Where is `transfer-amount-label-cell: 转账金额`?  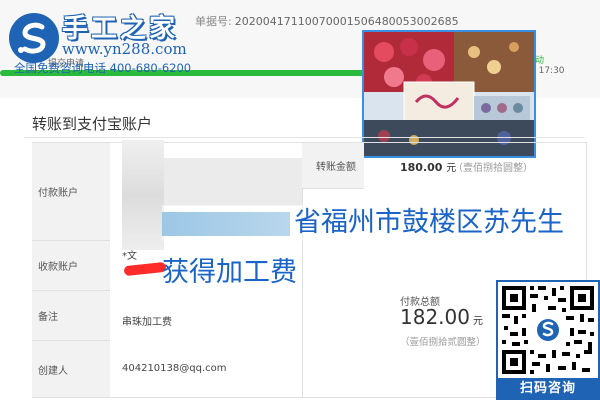
transfer-amount-label-cell: 转账金额 is located at coordinates (333, 166).